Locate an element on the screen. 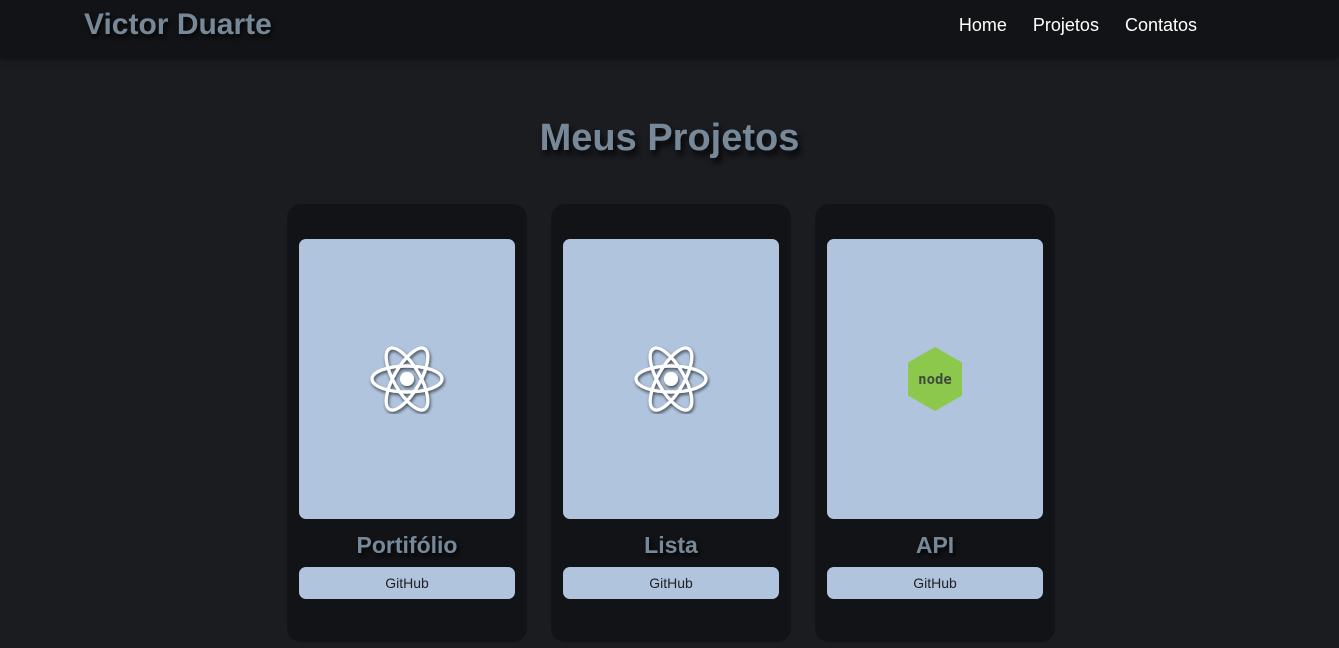 The image size is (1339, 648). project-image: node is located at coordinates (935, 379).